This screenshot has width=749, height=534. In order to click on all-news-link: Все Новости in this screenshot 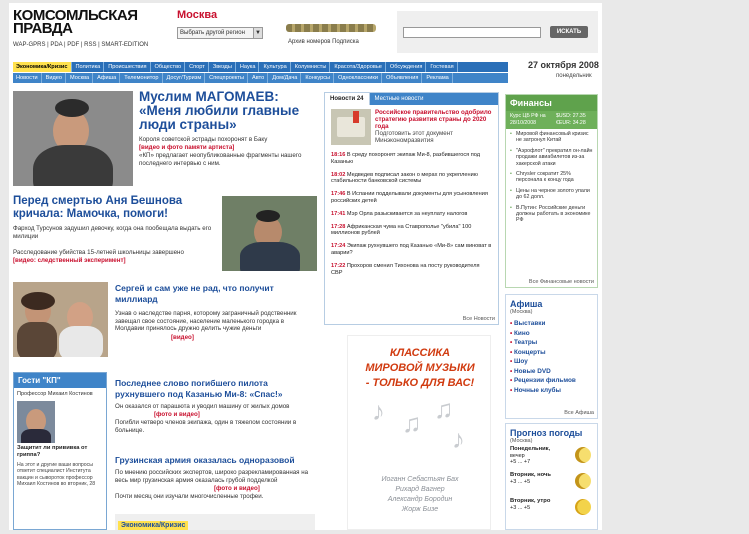, I will do `click(479, 319)`.